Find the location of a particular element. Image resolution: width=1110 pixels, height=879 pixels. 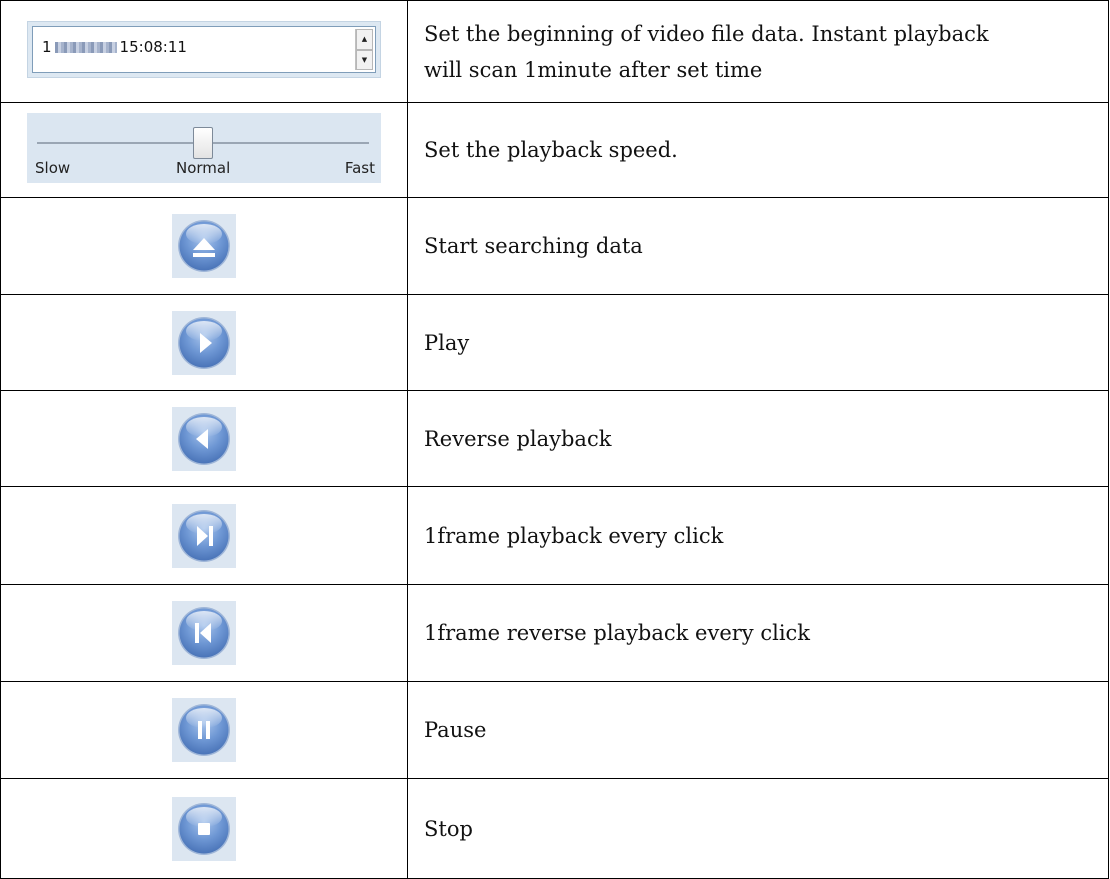

table-row: 1frame playback every click is located at coordinates (554, 535).